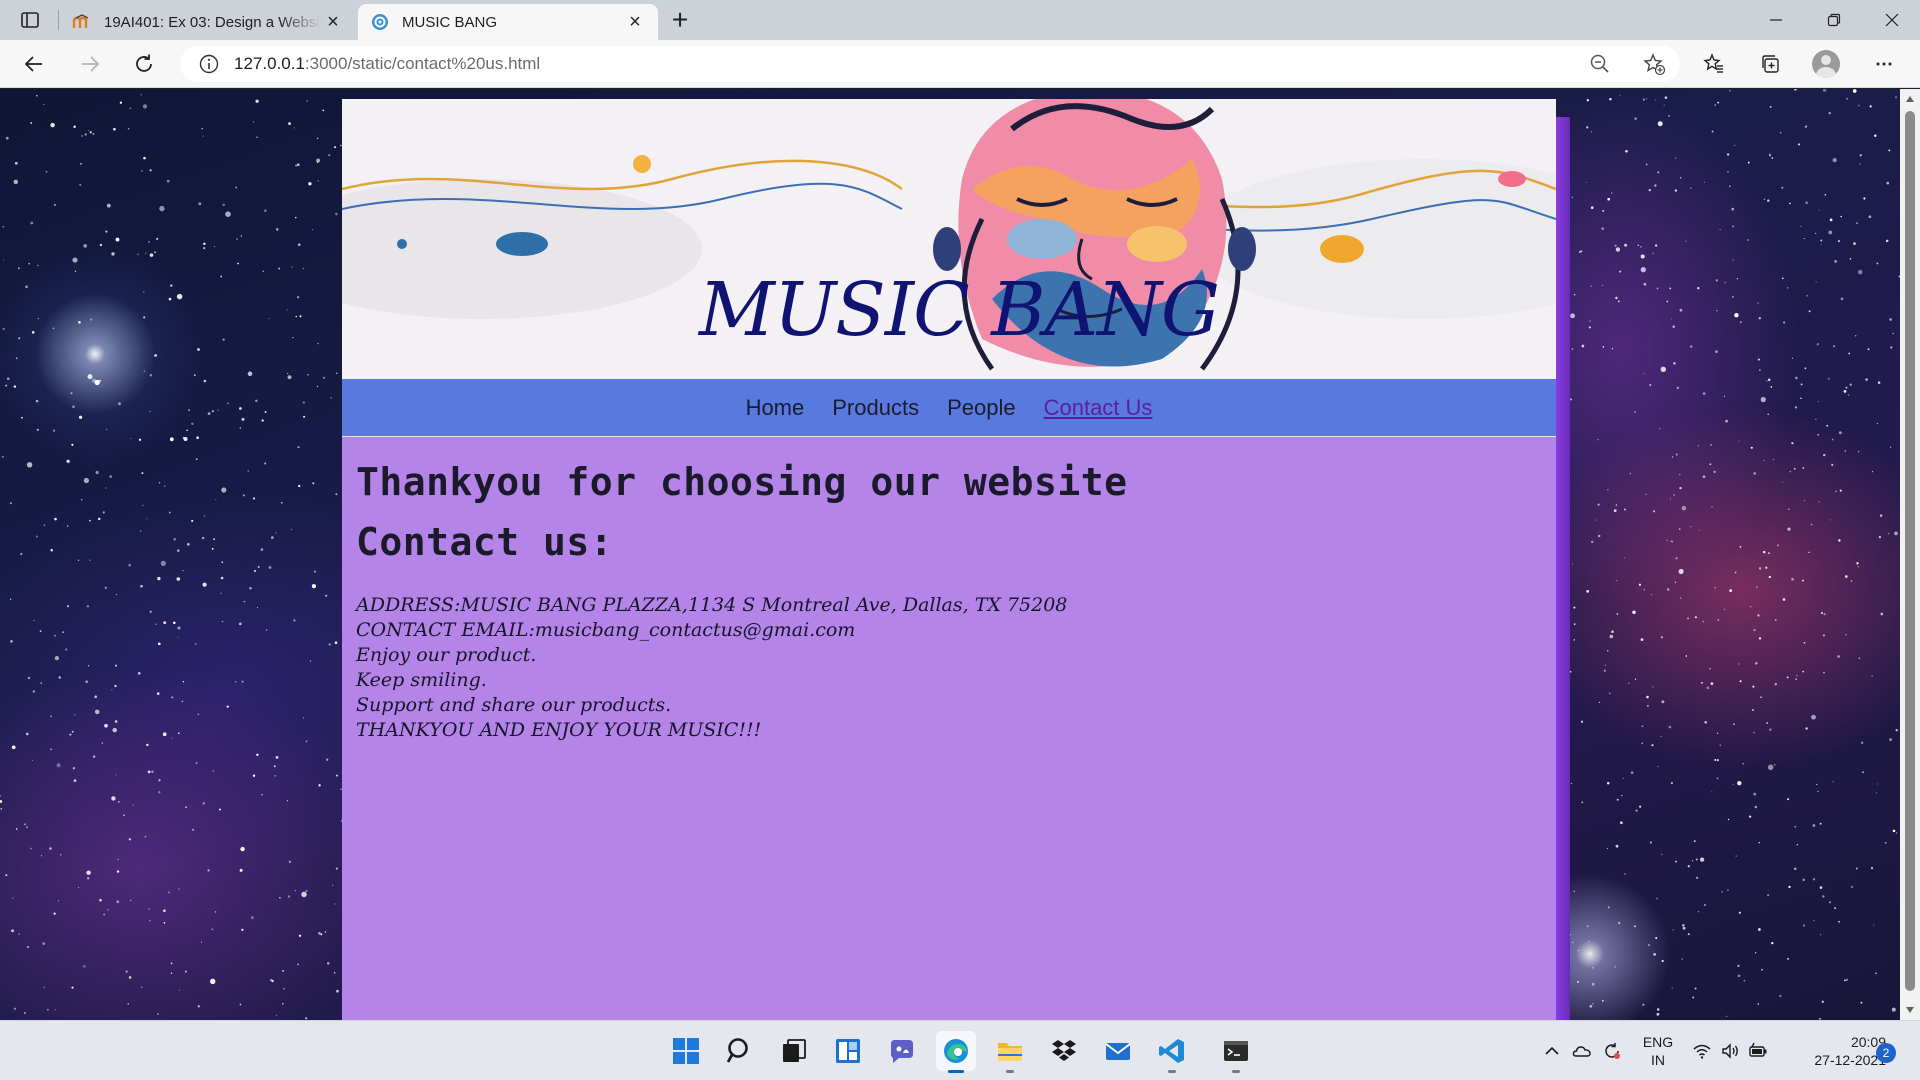 The width and height of the screenshot is (1920, 1080). I want to click on close-window-button, so click(1892, 20).